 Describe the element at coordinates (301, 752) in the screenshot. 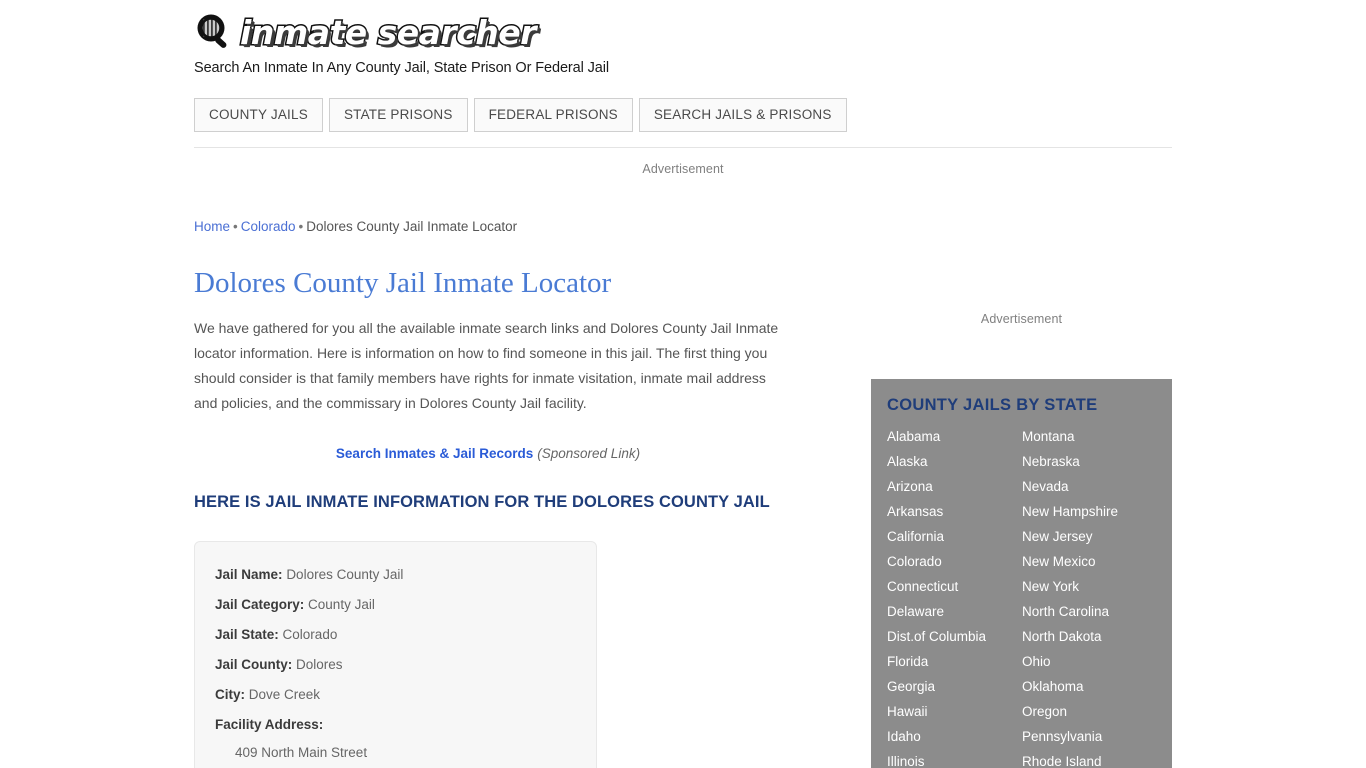

I see `info-value-facility-address-line1: 409 North Main Street` at that location.